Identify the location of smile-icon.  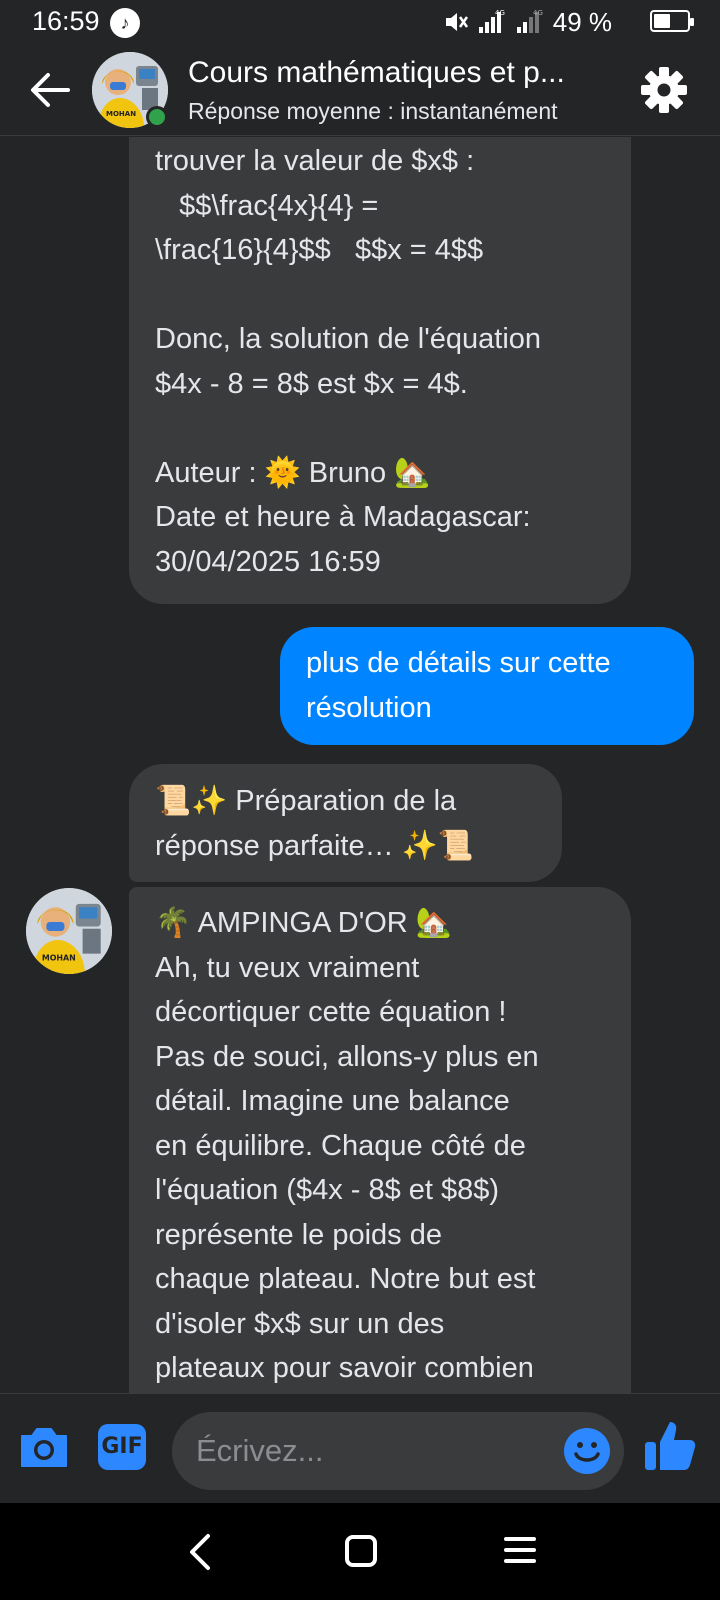
(587, 1451).